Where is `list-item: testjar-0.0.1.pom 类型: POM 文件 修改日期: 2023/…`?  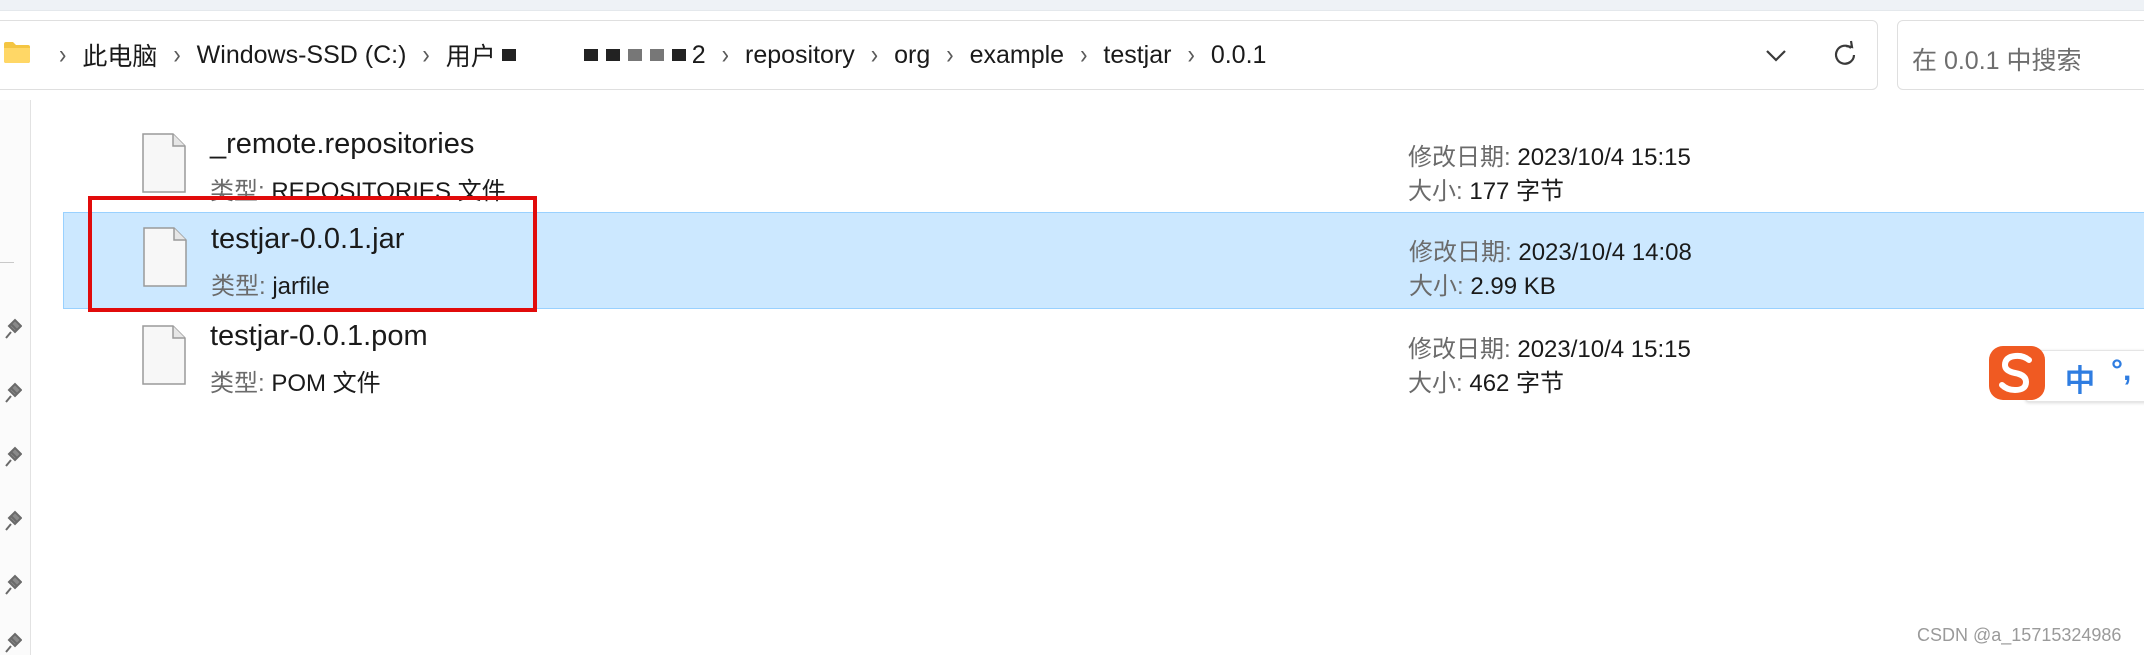
list-item: testjar-0.0.1.pom 类型: POM 文件 修改日期: 2023/… is located at coordinates (1103, 358).